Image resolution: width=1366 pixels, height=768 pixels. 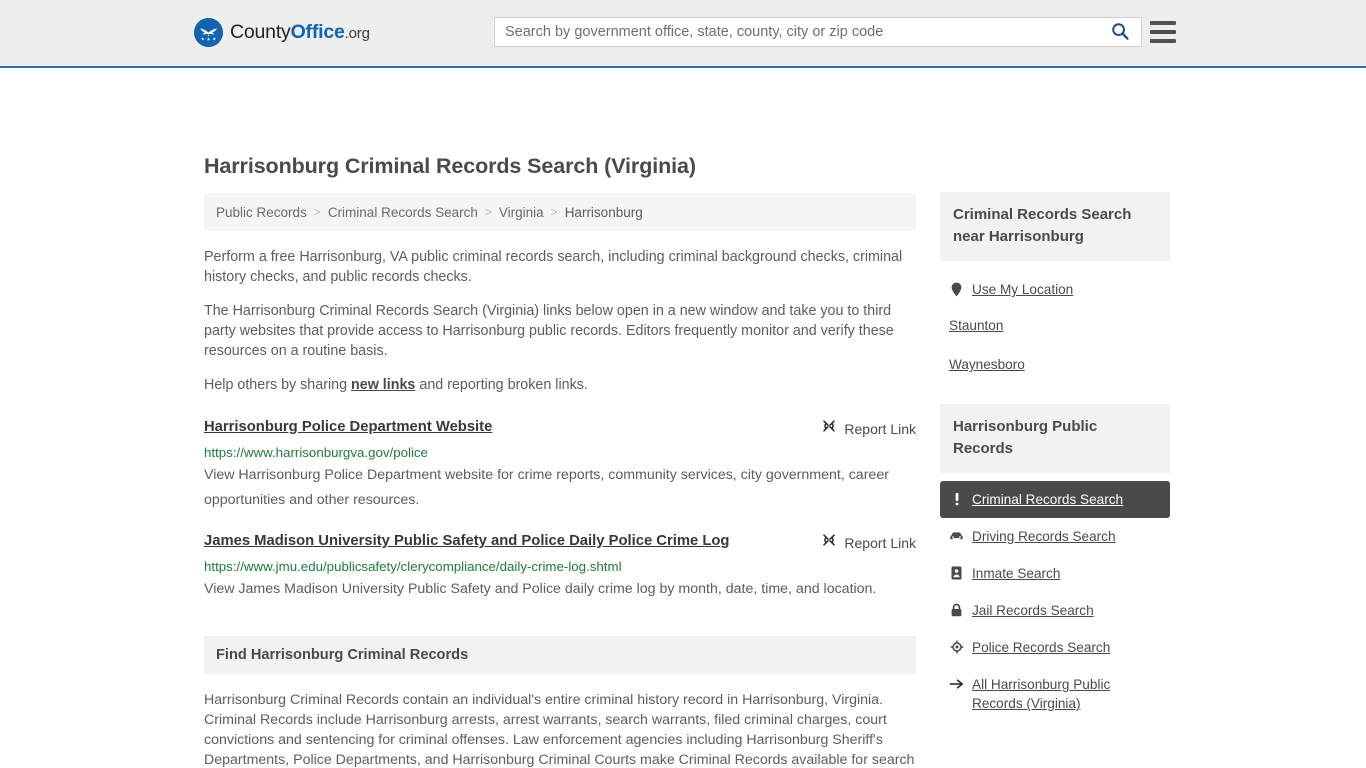 I want to click on sidebar-link-jail-records-search: Jail Records Search, so click(x=1033, y=610).